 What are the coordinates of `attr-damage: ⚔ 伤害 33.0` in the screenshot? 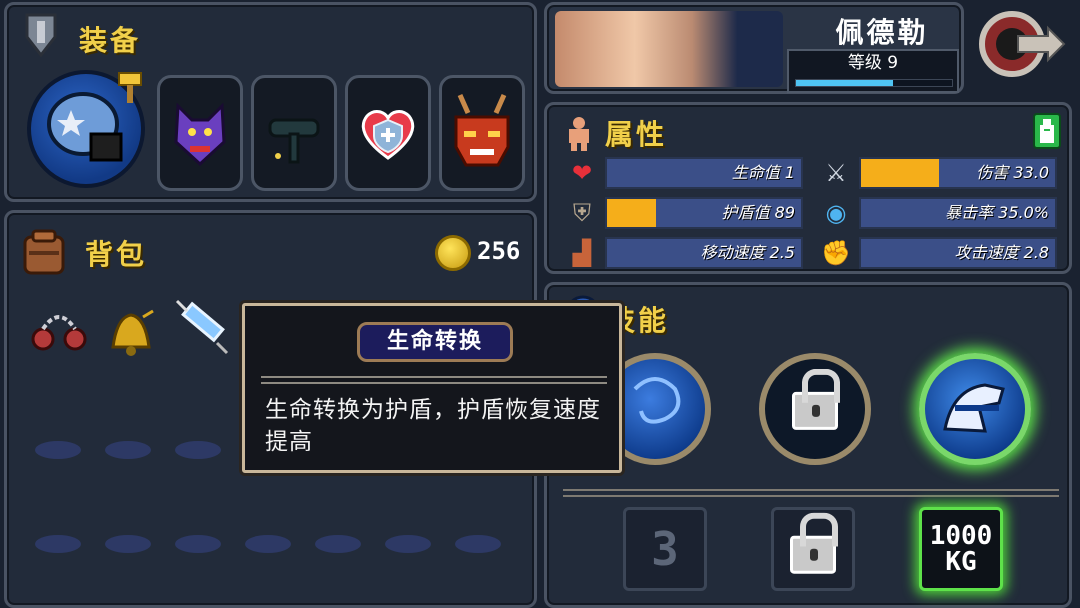 It's located at (938, 173).